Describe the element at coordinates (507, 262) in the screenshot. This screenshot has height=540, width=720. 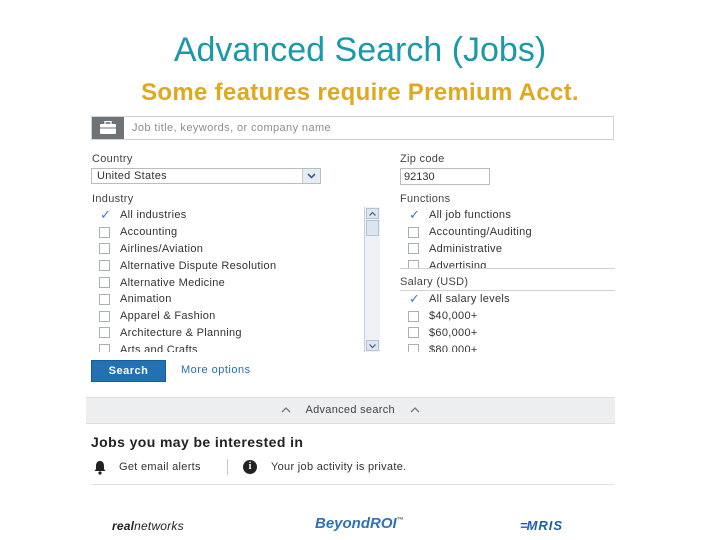
I see `list-item: Advertising` at that location.